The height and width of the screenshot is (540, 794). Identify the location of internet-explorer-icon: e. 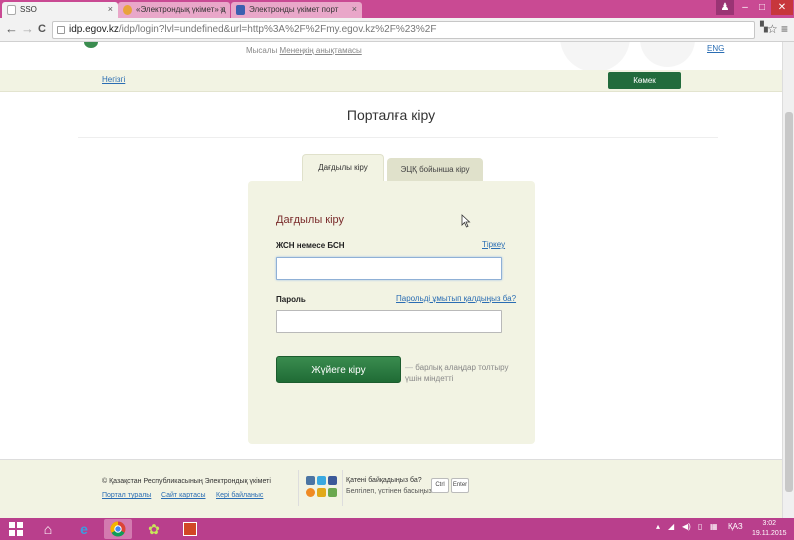
(84, 529).